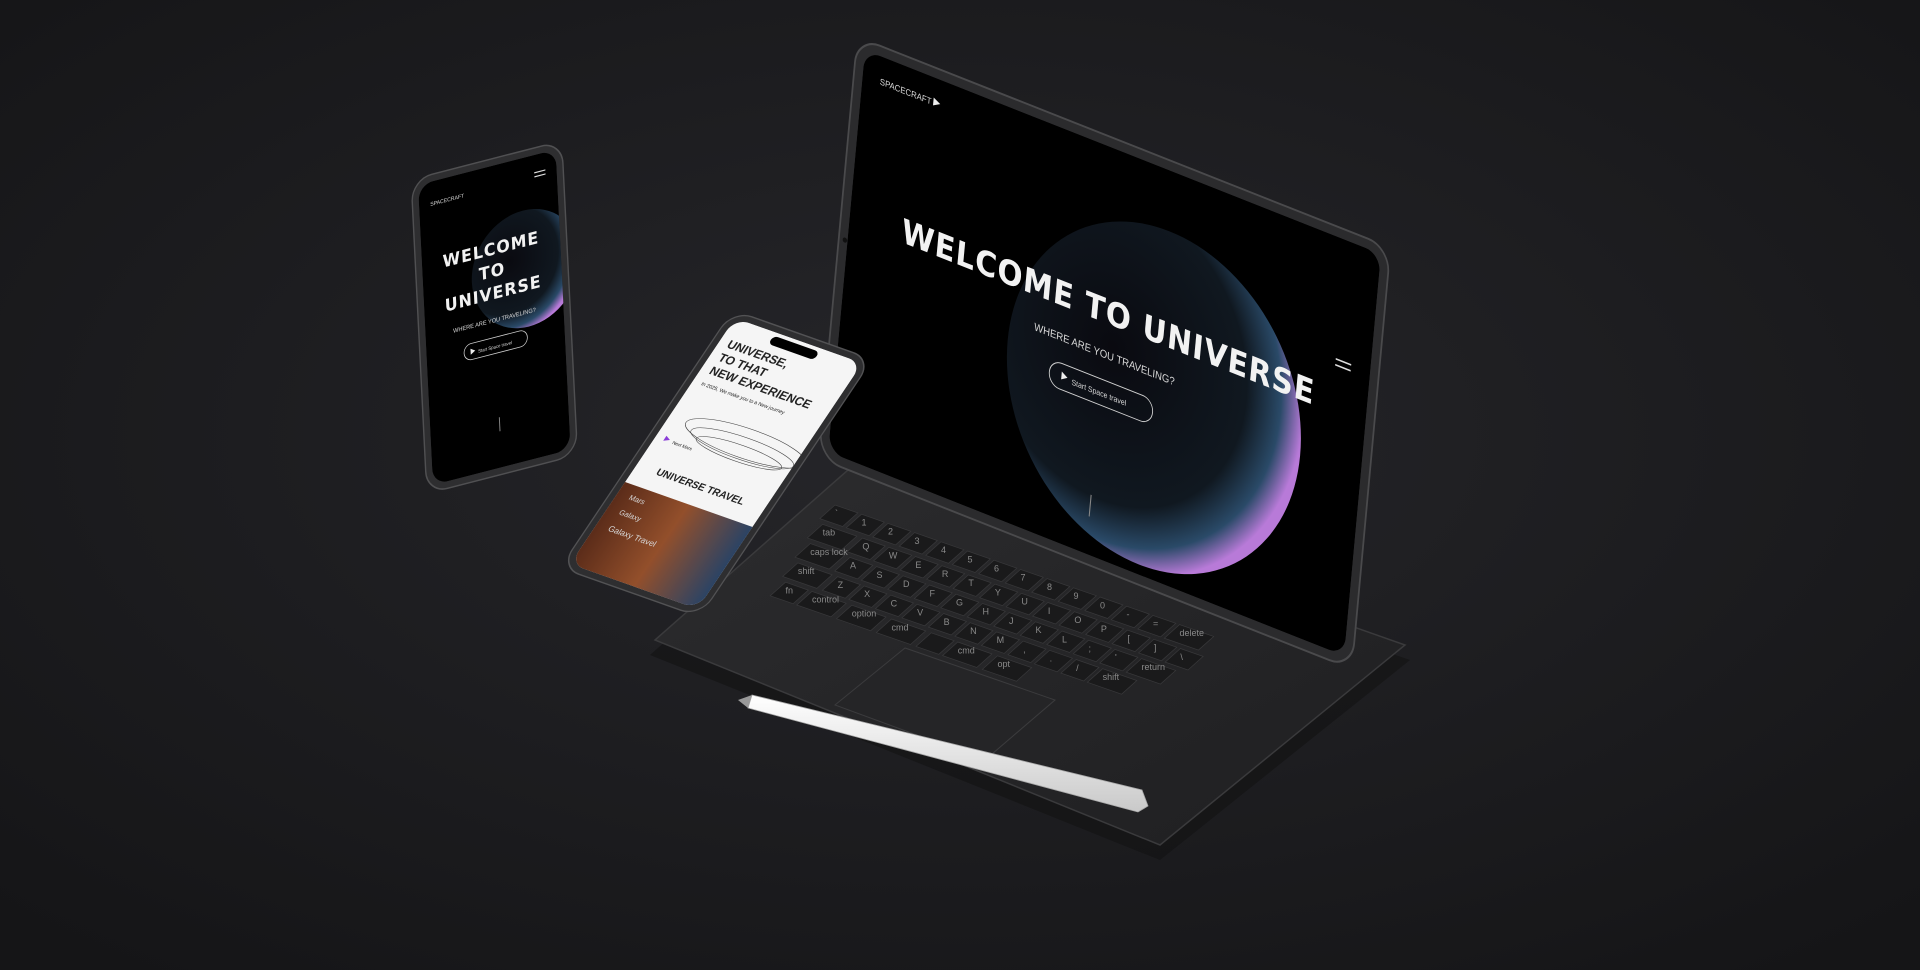 This screenshot has width=1920, height=970. What do you see at coordinates (1051, 659) in the screenshot?
I see `keyboard-key-label: .` at bounding box center [1051, 659].